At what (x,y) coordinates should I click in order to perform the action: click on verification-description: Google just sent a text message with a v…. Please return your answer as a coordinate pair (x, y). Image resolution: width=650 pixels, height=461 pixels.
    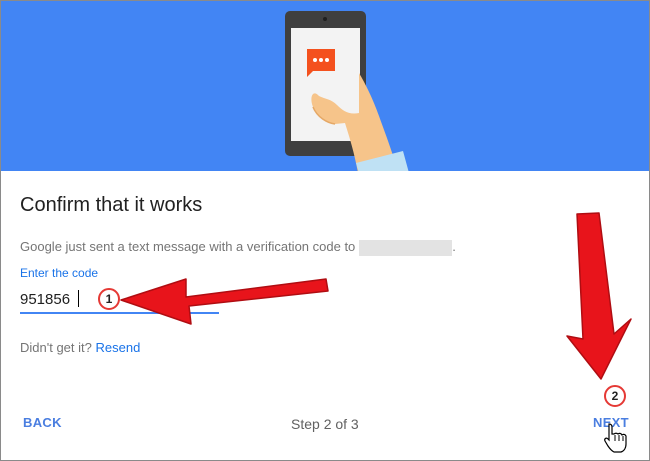
    Looking at the image, I should click on (238, 247).